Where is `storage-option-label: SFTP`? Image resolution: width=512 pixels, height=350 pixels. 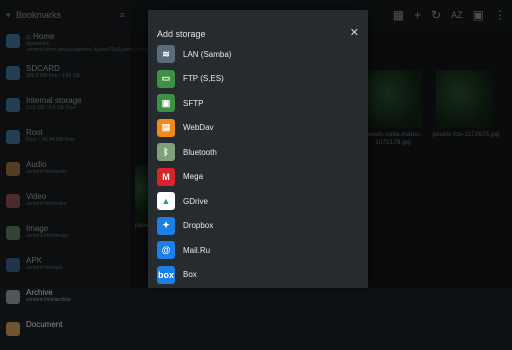 storage-option-label: SFTP is located at coordinates (193, 103).